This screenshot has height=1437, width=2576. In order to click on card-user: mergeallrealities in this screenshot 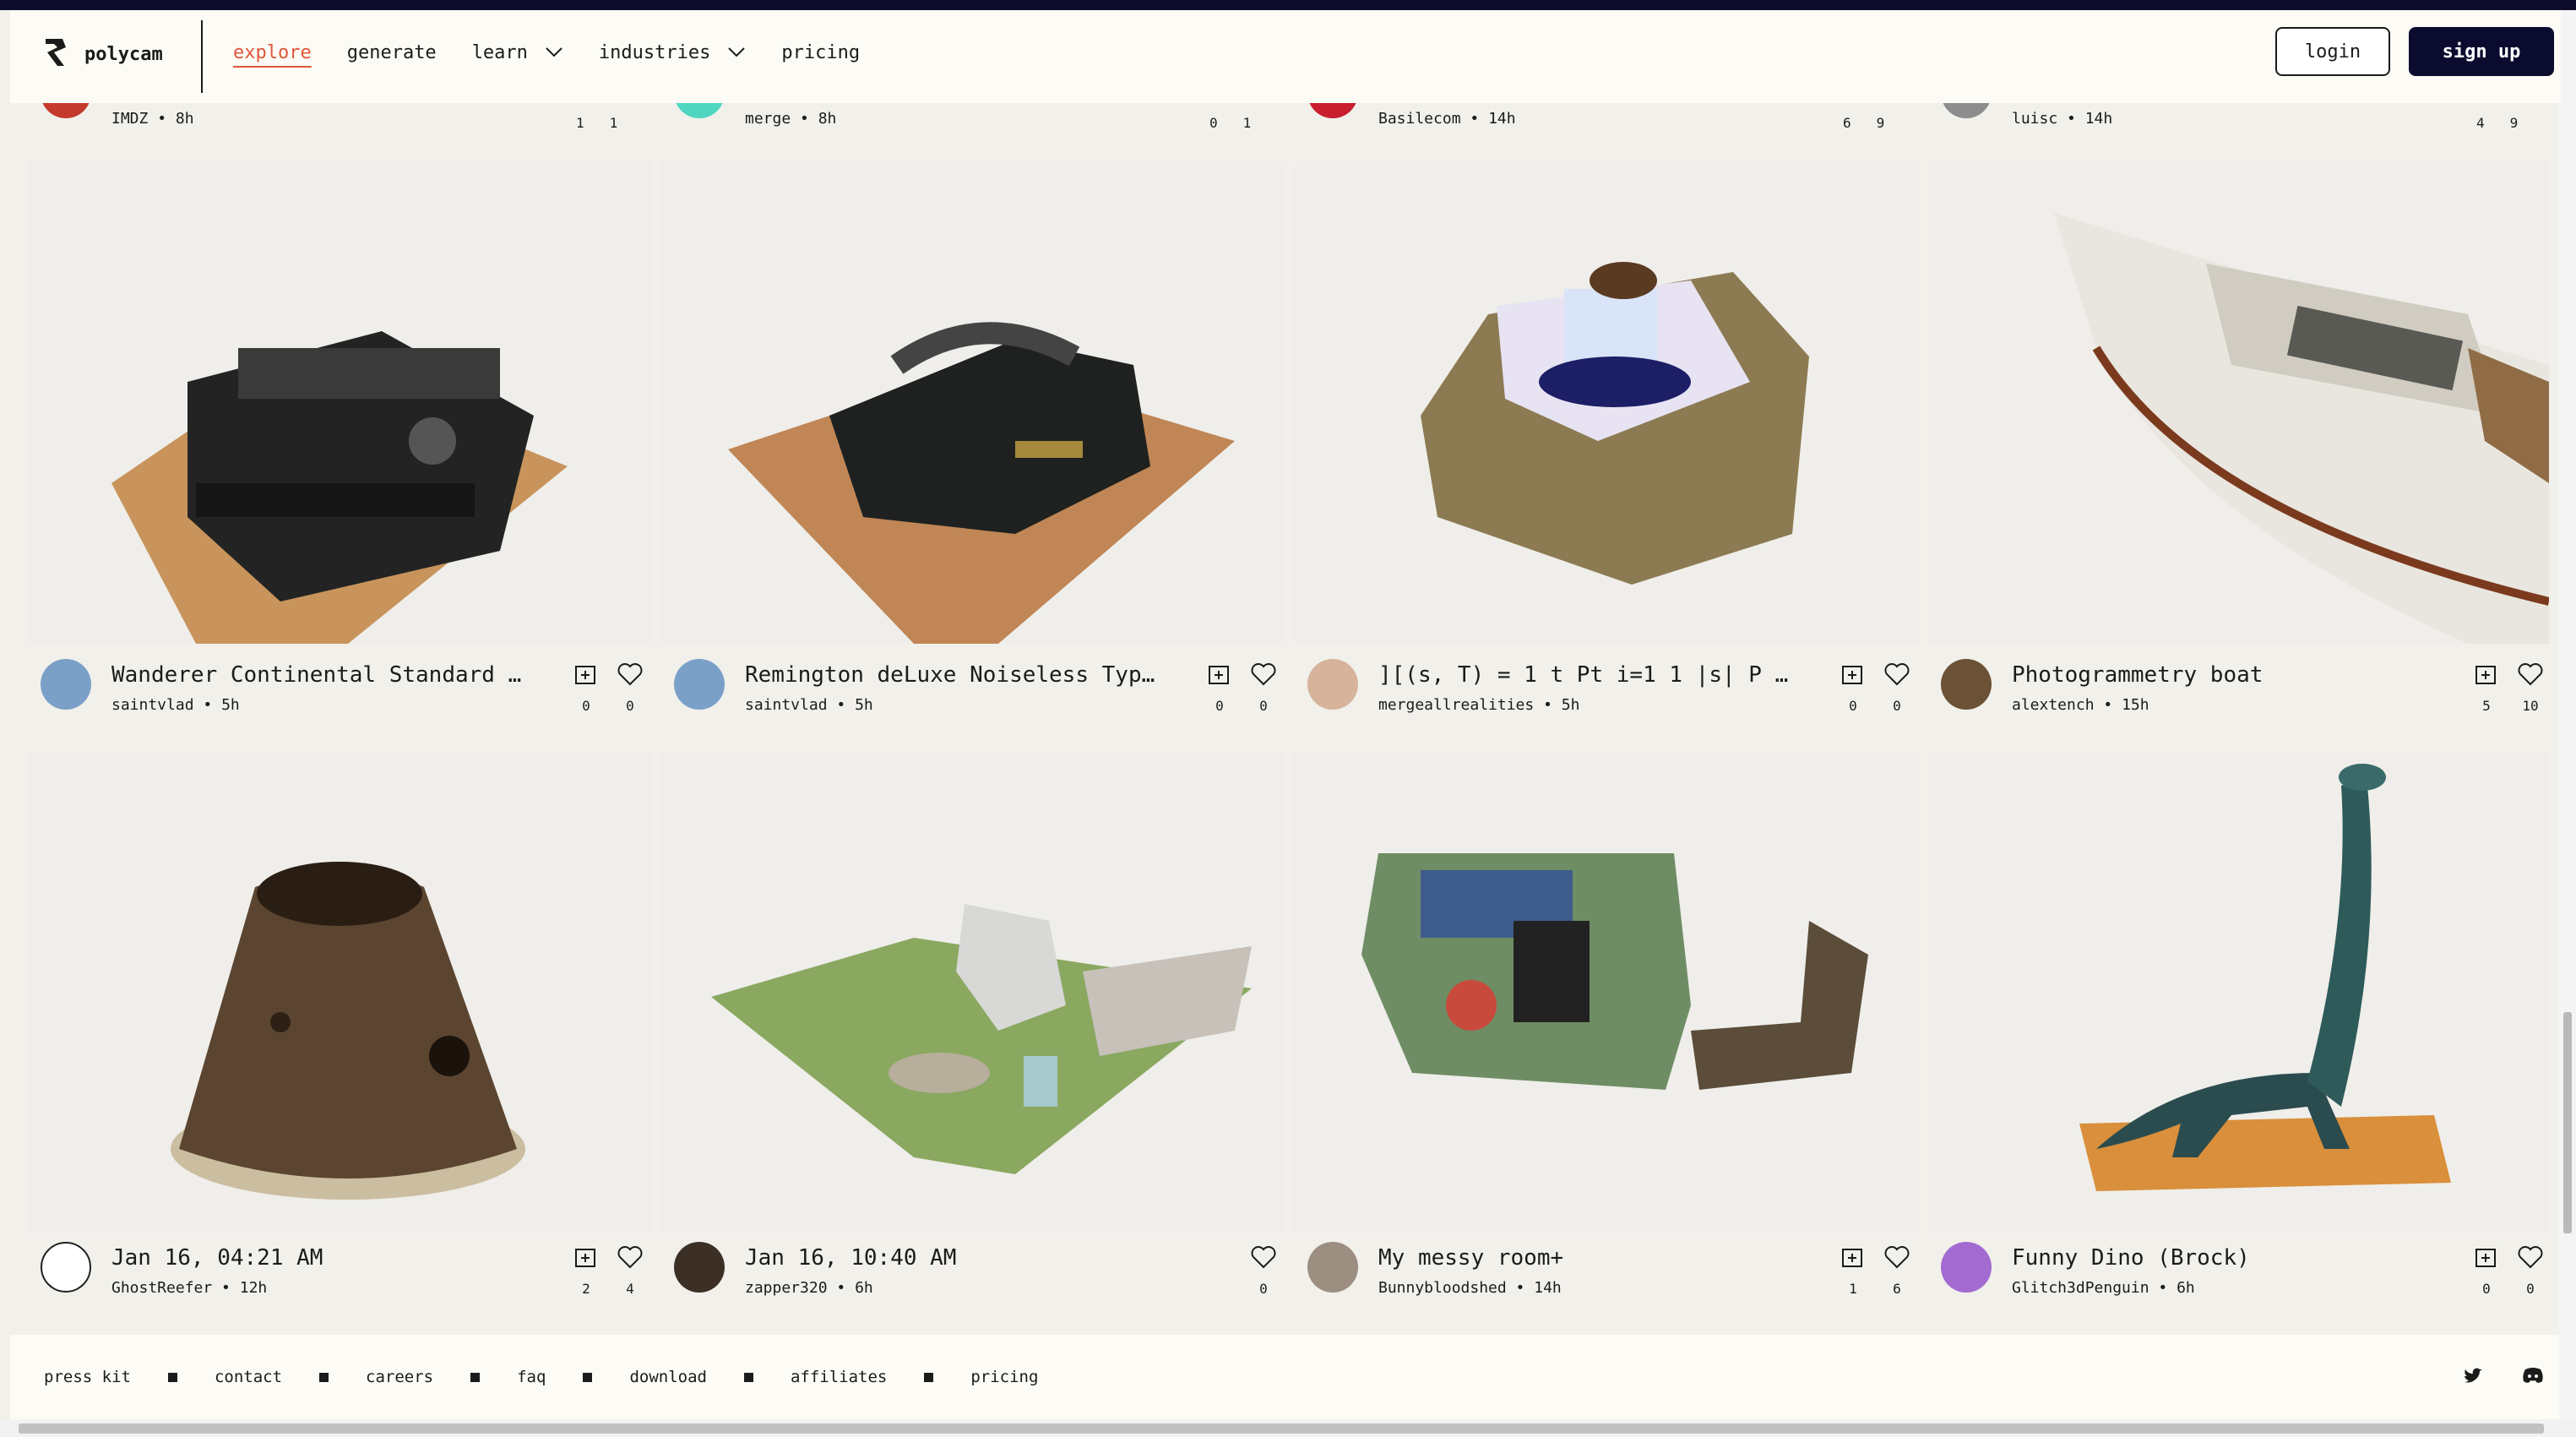, I will do `click(1456, 705)`.